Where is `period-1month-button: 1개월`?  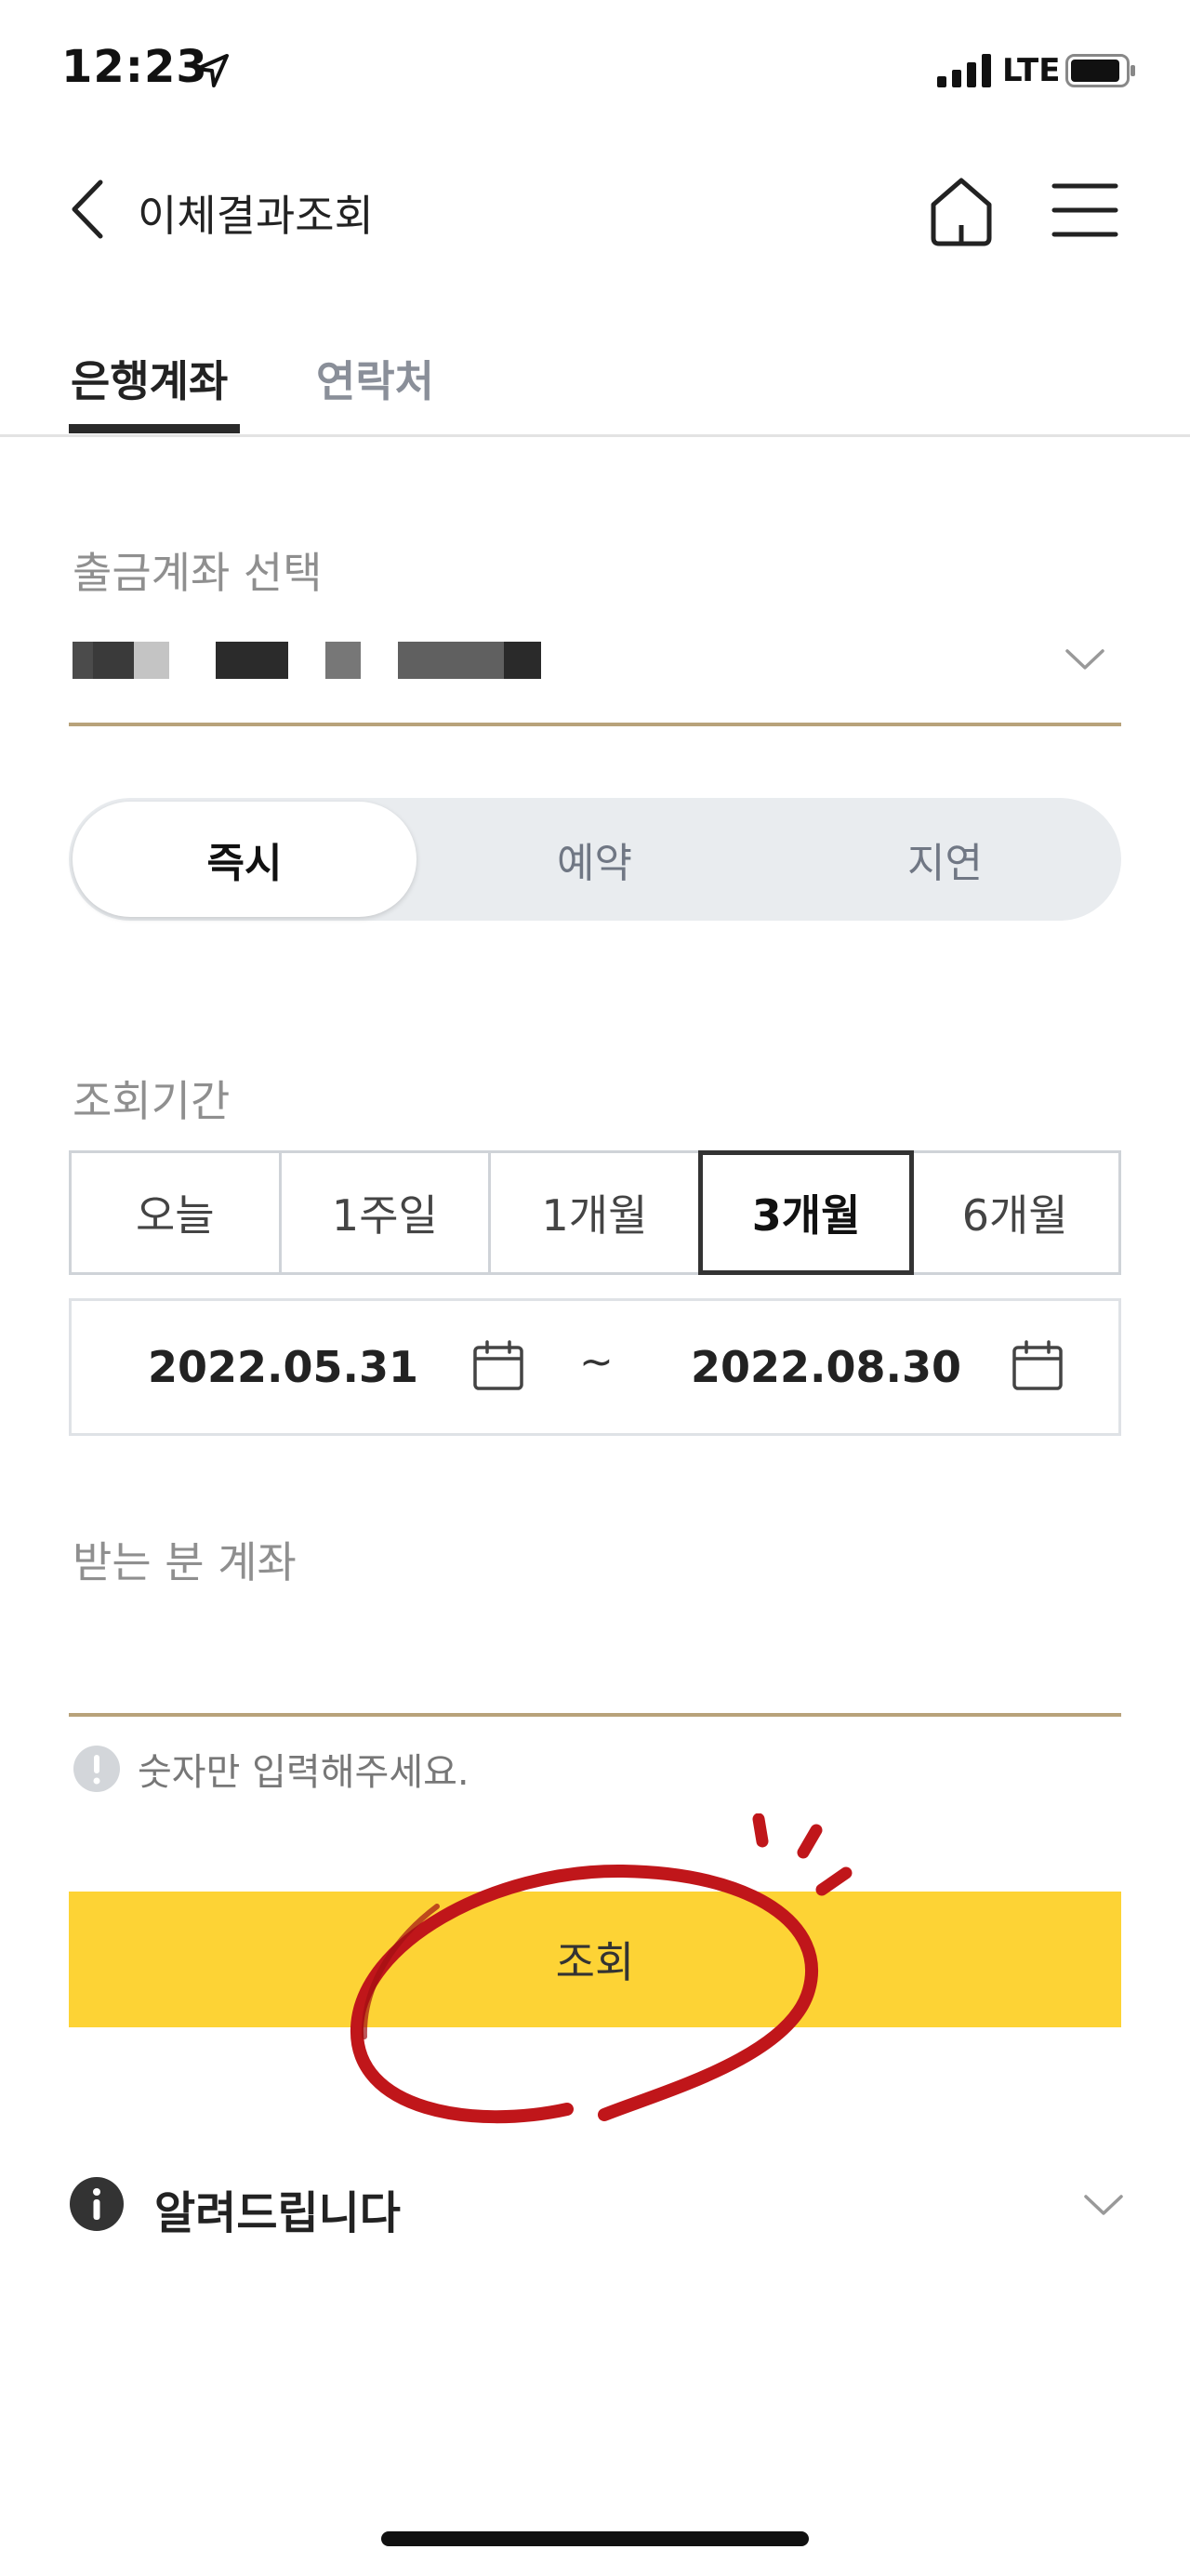 period-1month-button: 1개월 is located at coordinates (596, 1212).